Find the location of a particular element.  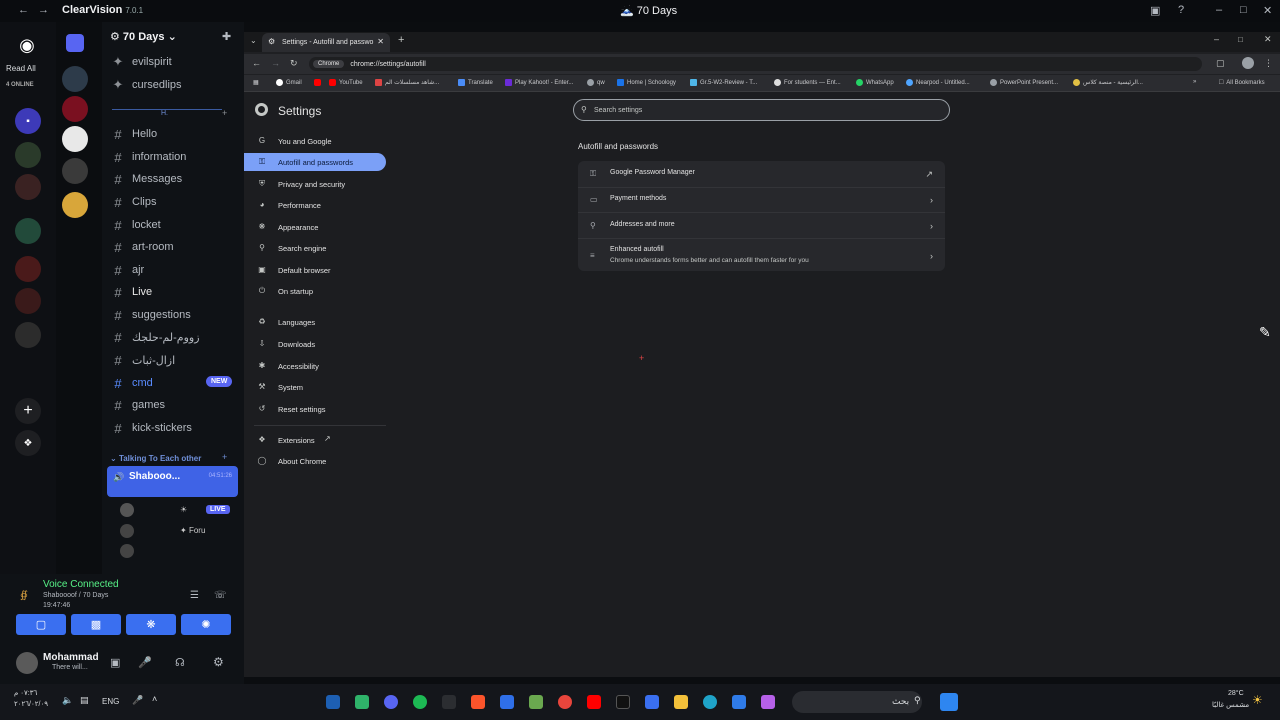

search-settings-input: ⚲ Search settings is located at coordinates (761, 110).